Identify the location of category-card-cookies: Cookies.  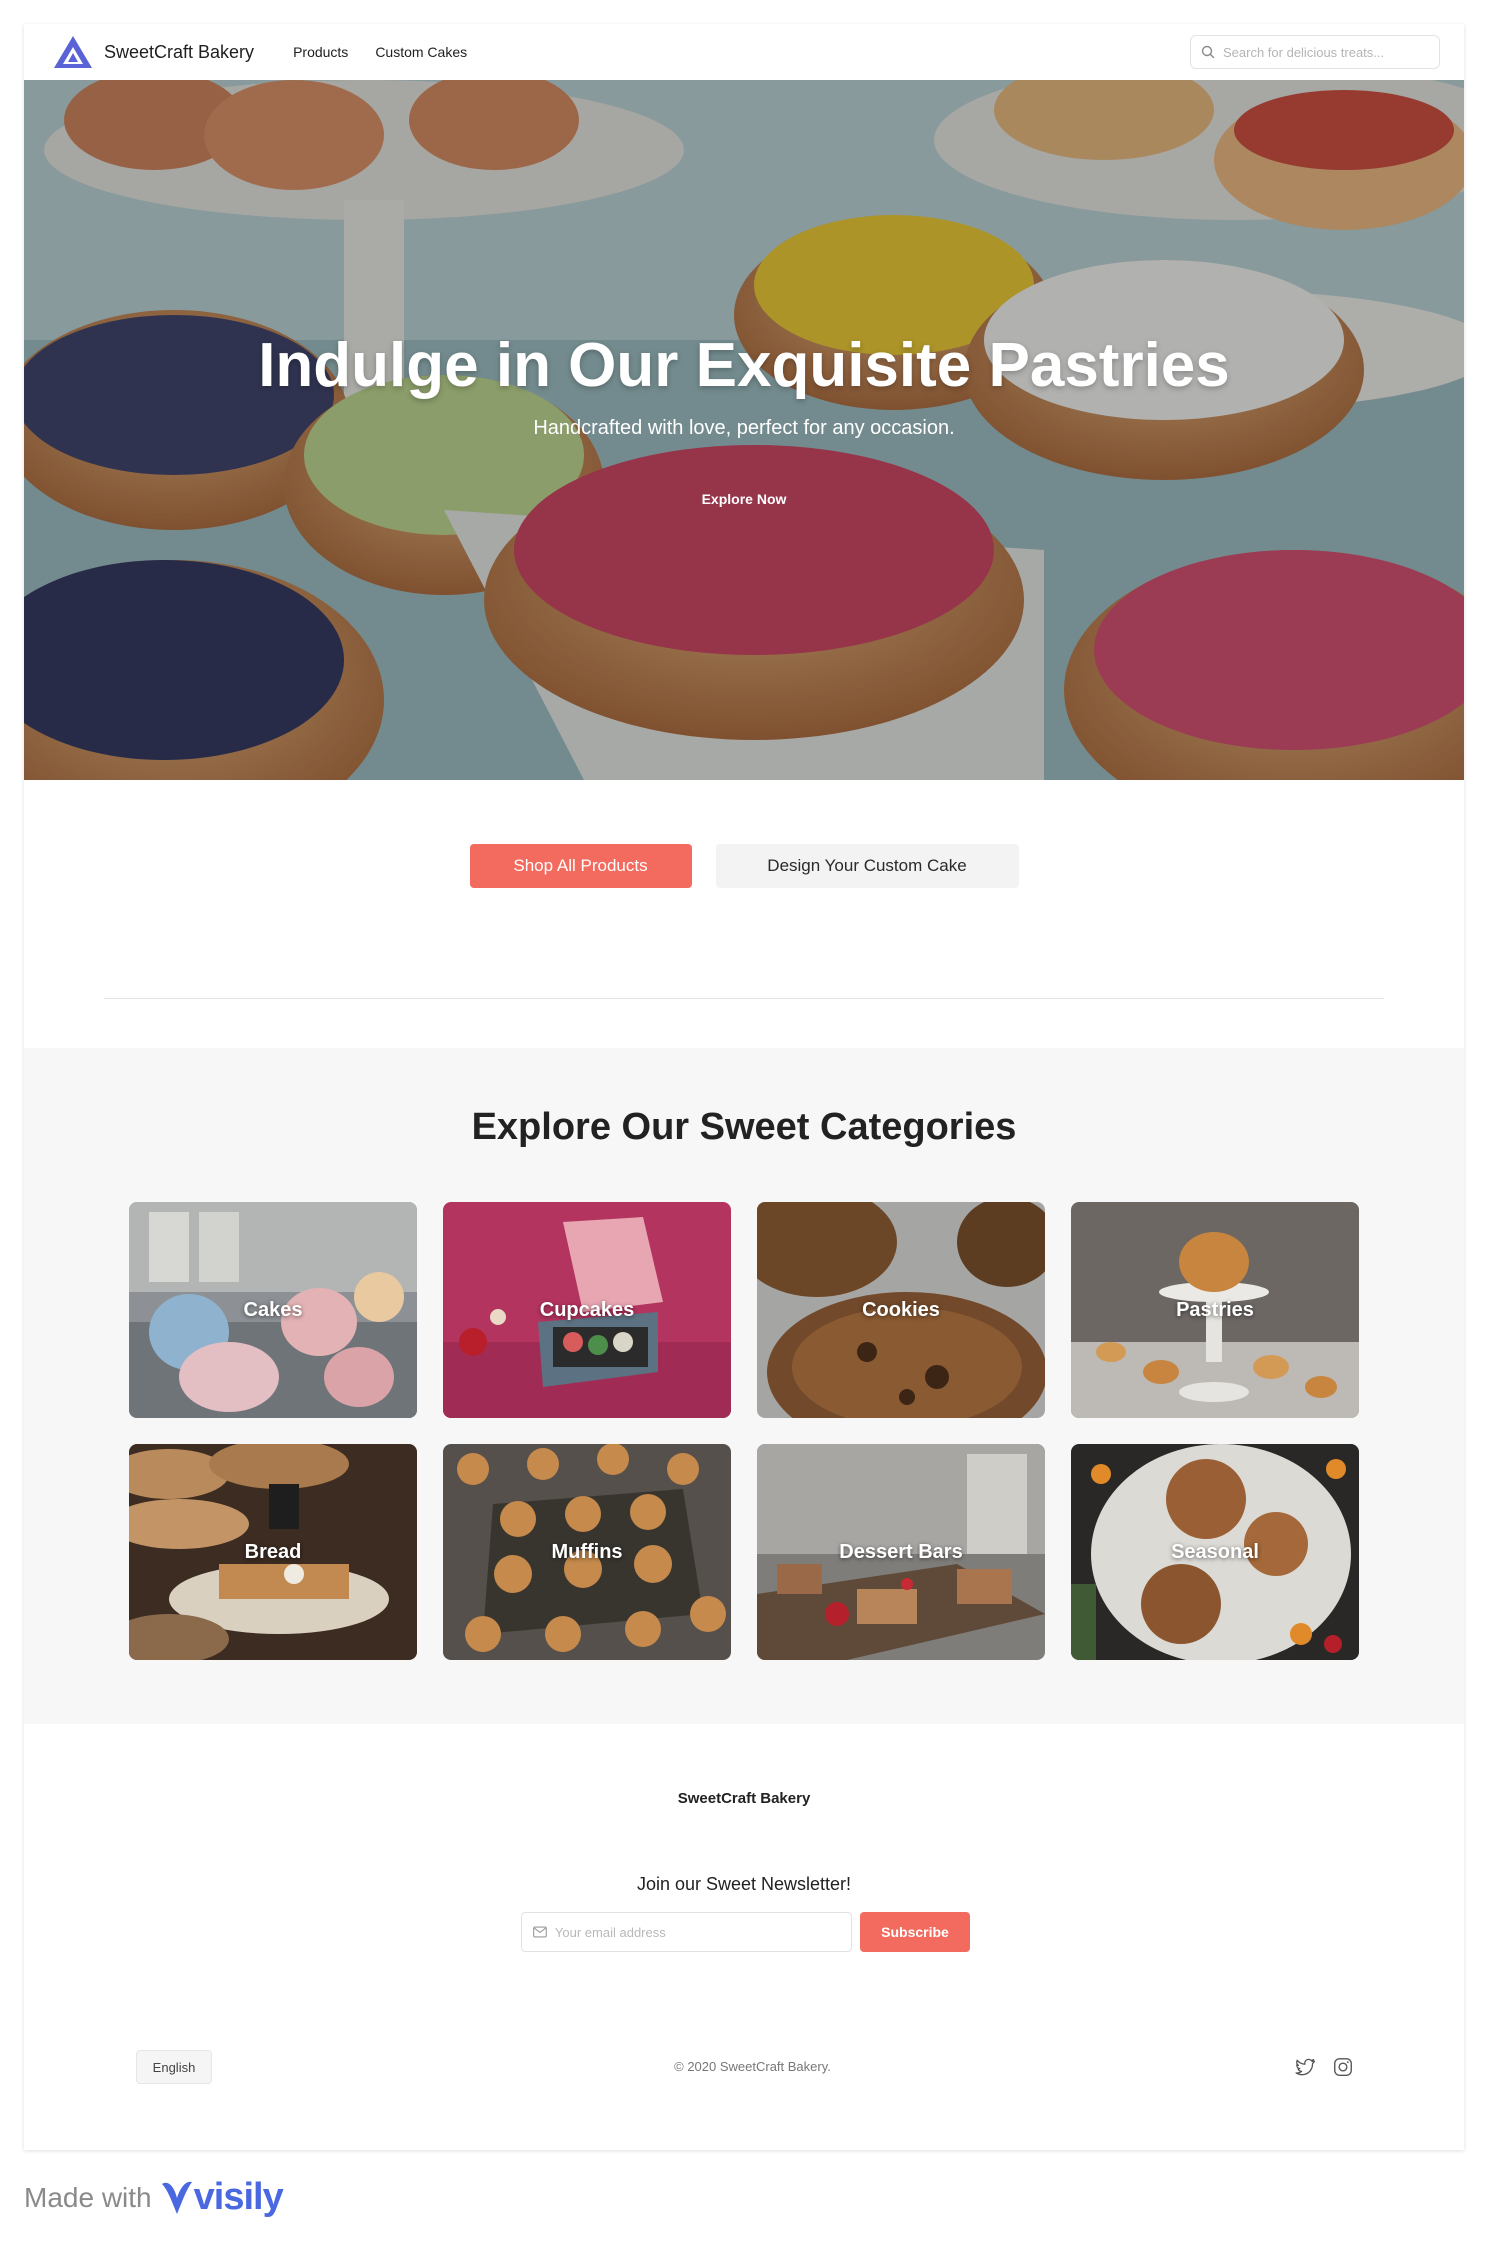
(901, 1310).